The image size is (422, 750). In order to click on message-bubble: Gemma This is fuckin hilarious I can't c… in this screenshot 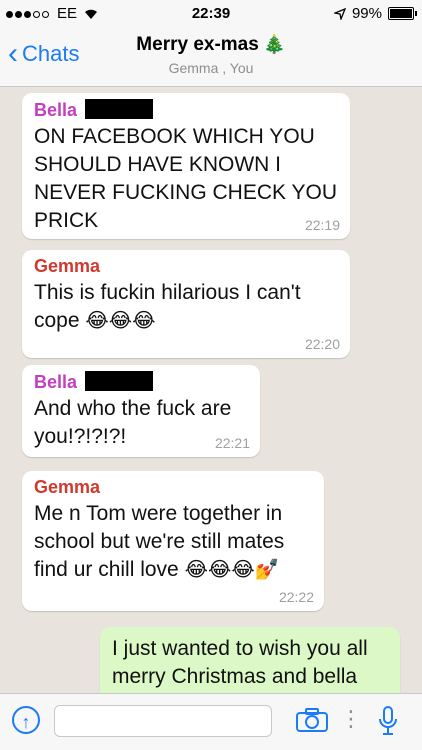, I will do `click(186, 304)`.